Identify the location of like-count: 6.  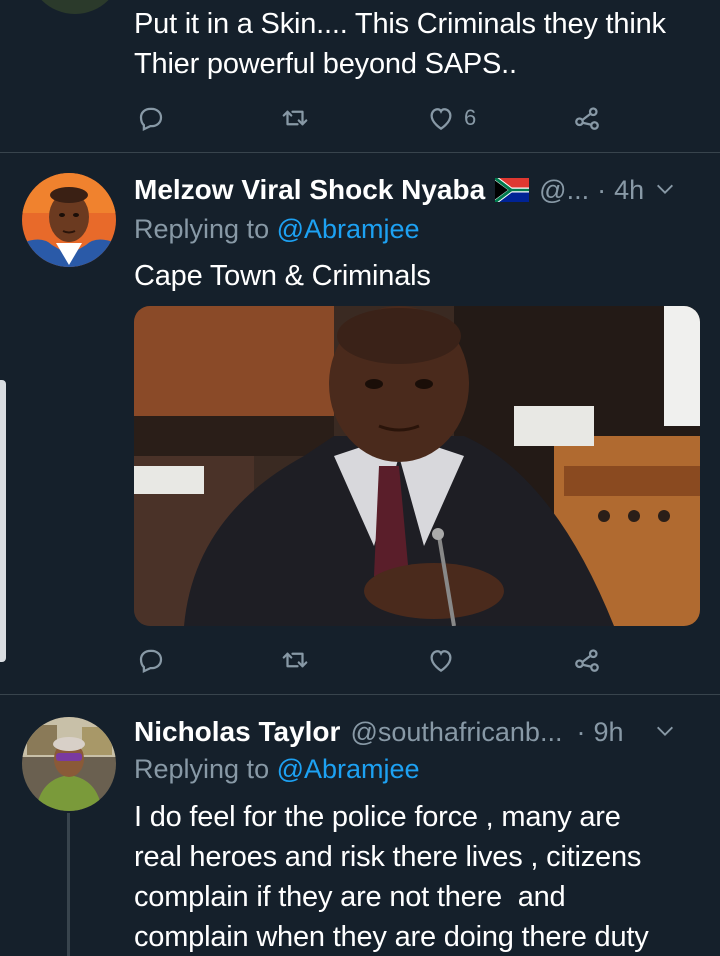
(470, 117).